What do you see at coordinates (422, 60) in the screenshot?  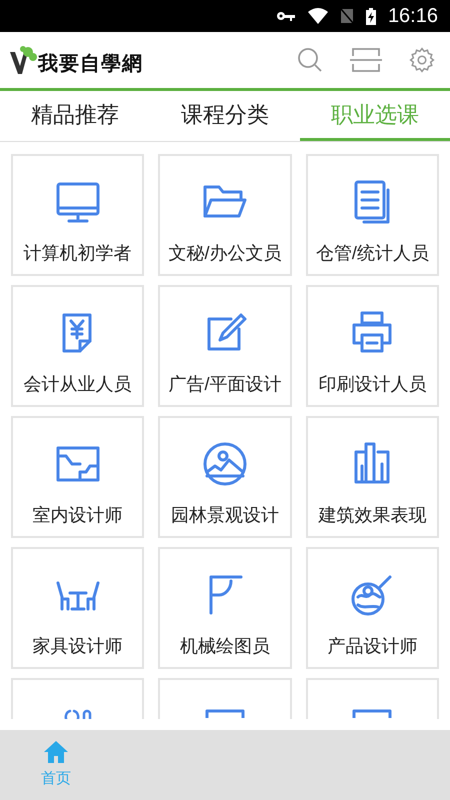 I see `settings-icon` at bounding box center [422, 60].